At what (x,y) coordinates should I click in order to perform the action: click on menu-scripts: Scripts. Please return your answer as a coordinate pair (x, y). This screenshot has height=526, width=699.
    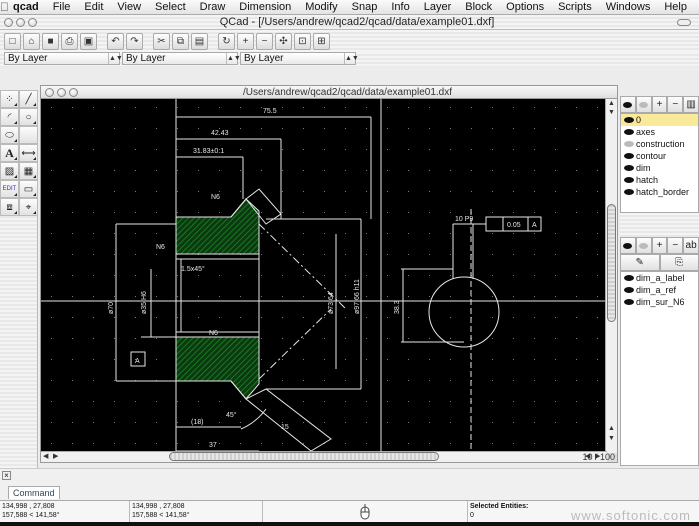
    Looking at the image, I should click on (575, 7).